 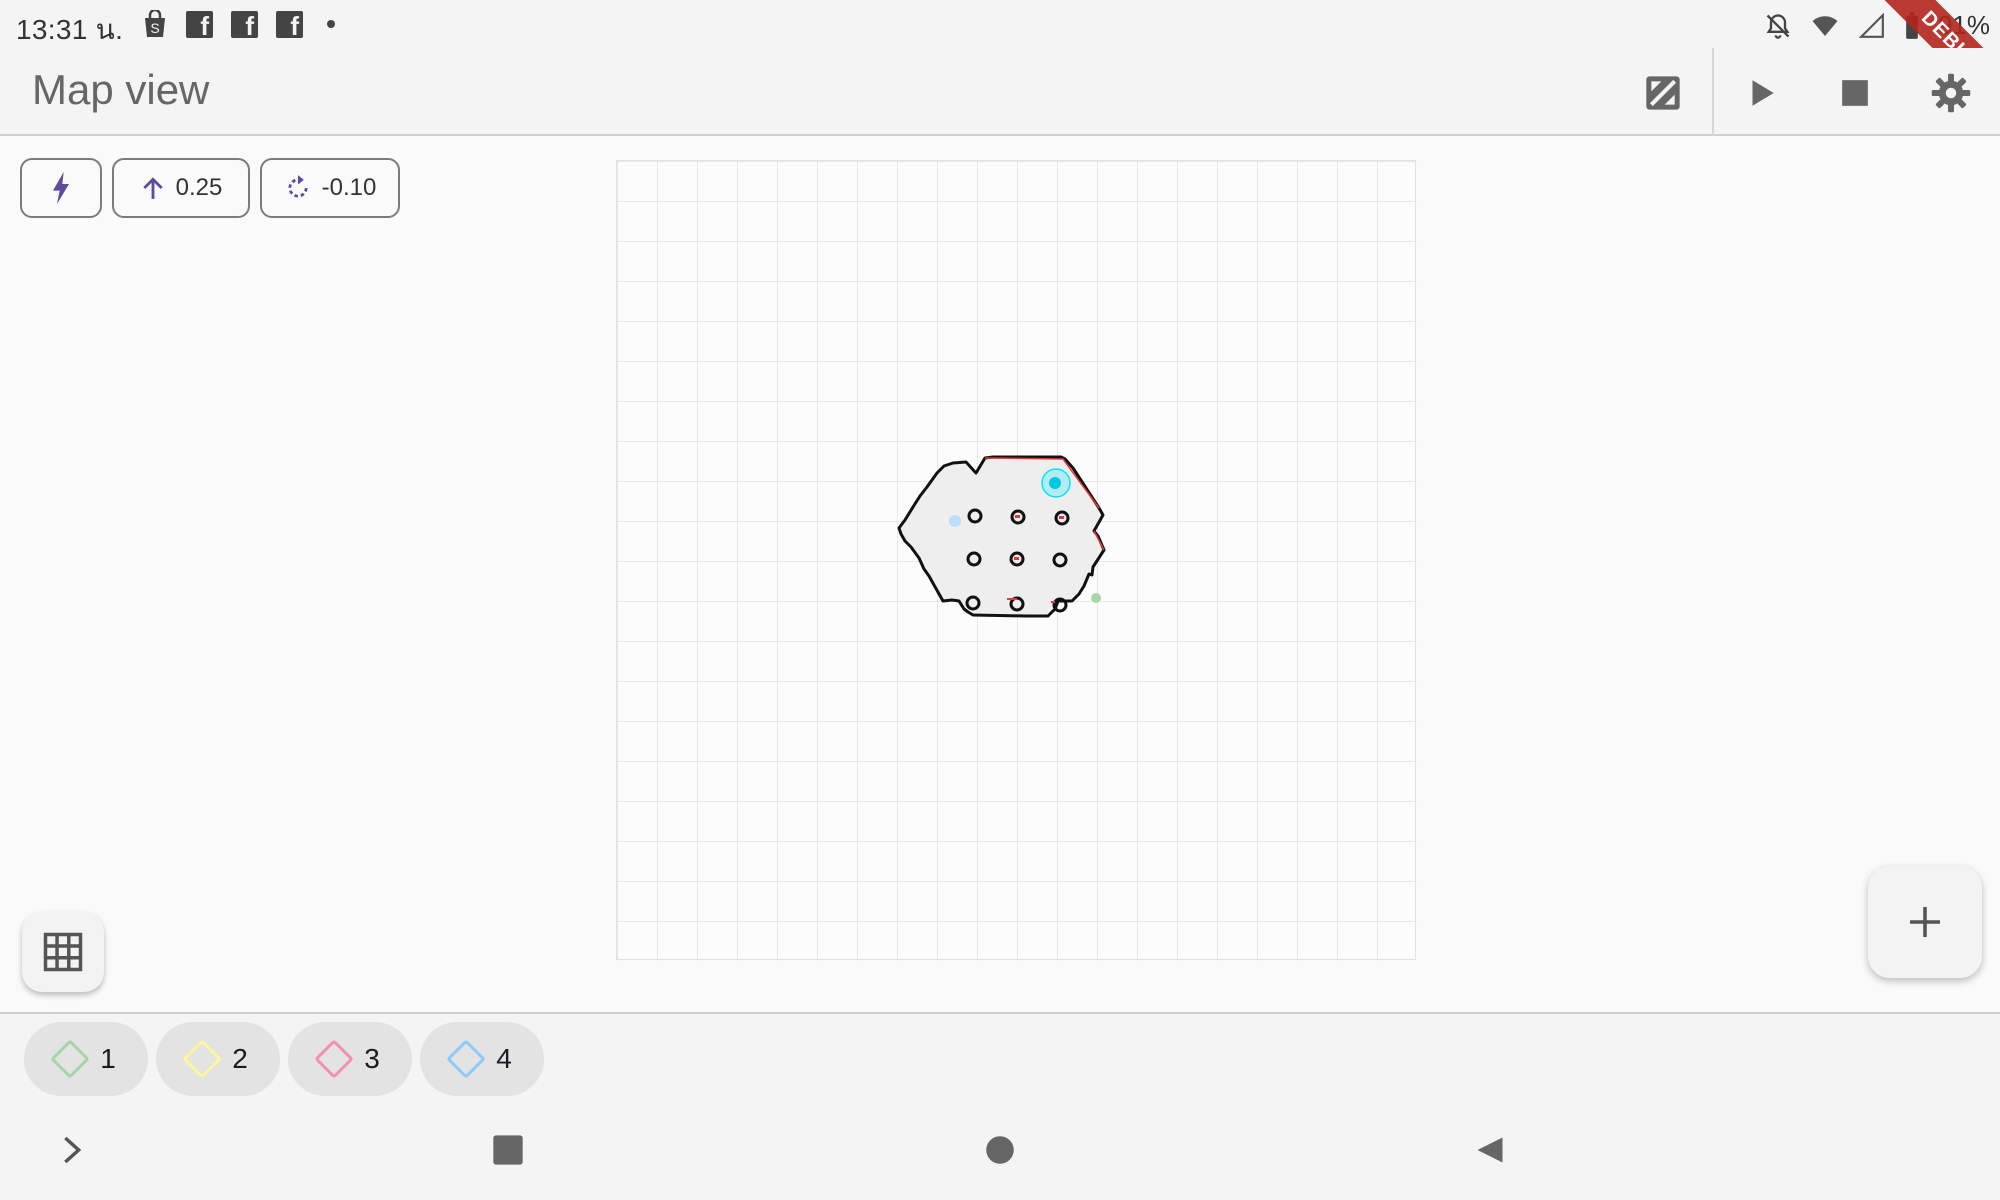 I want to click on zone-chip-1: 1, so click(x=86, y=1059).